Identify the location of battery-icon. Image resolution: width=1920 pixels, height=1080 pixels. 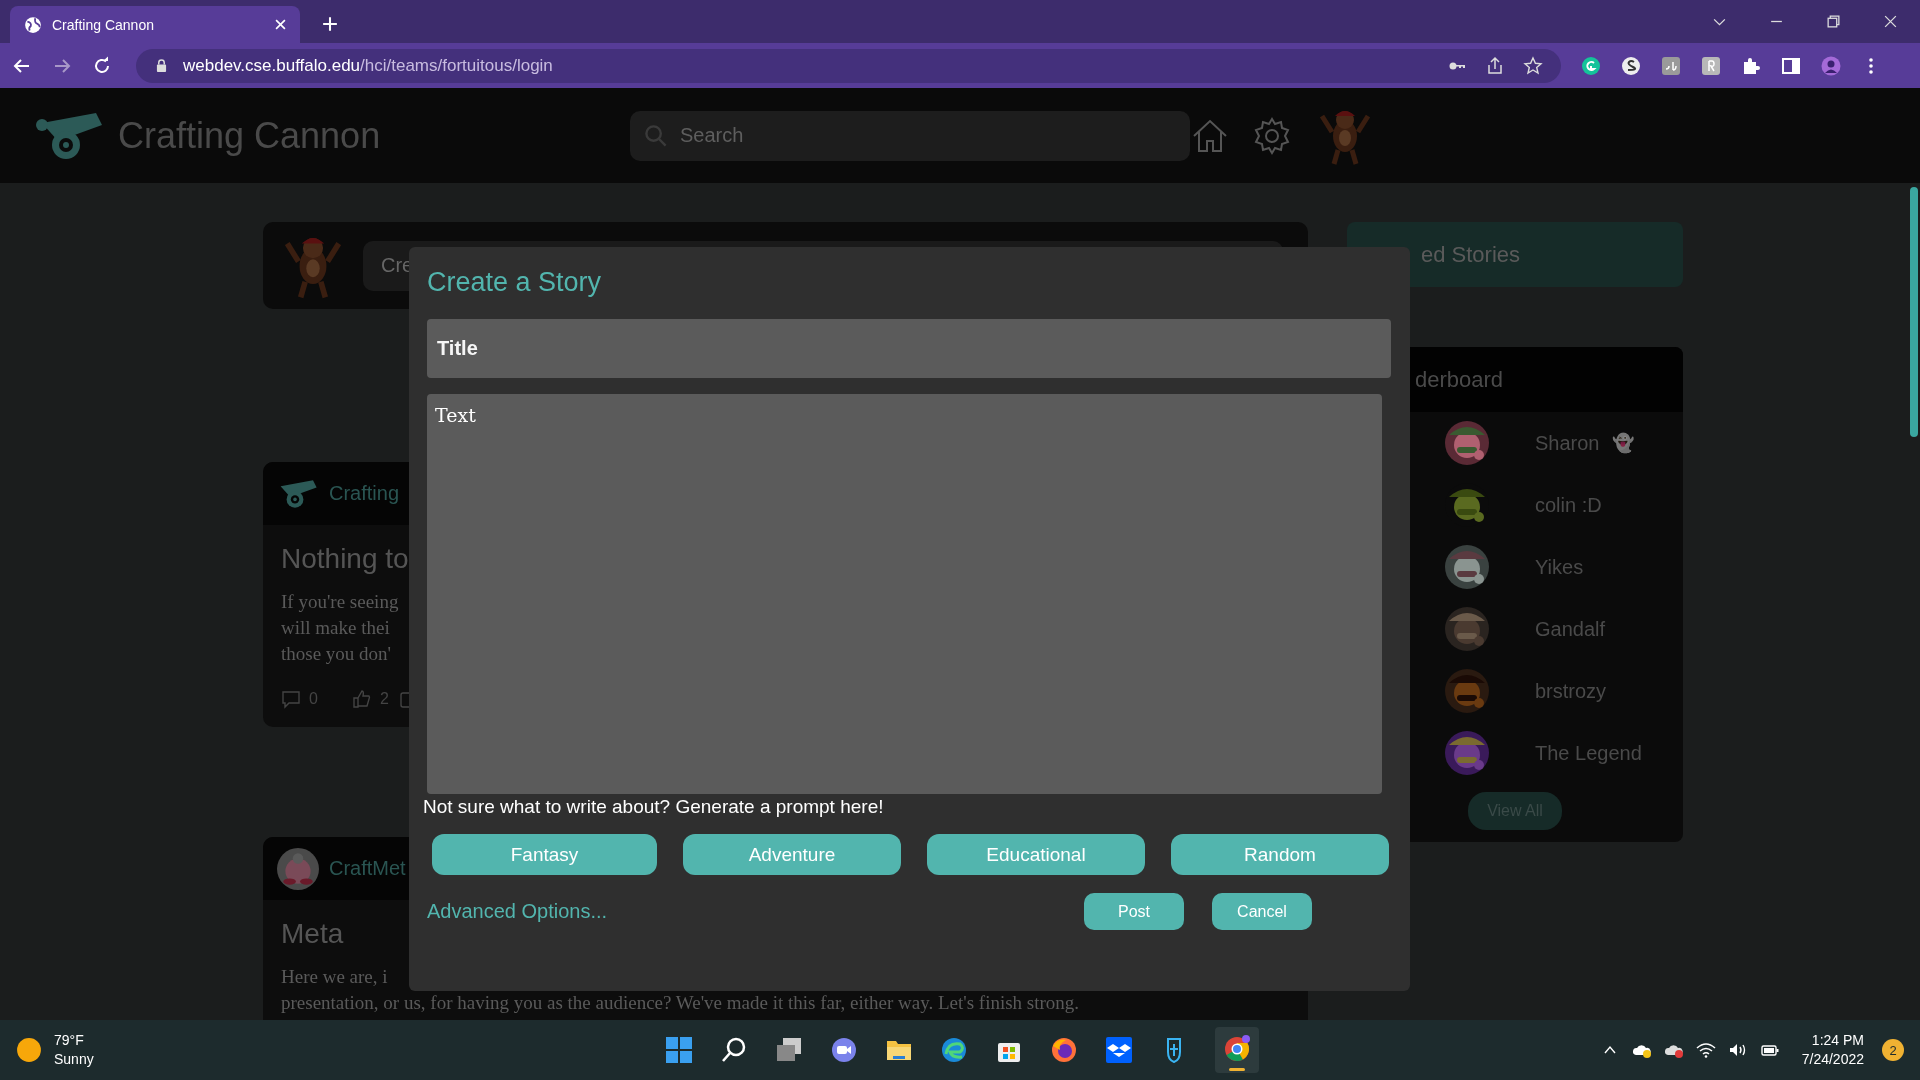
(1769, 1050).